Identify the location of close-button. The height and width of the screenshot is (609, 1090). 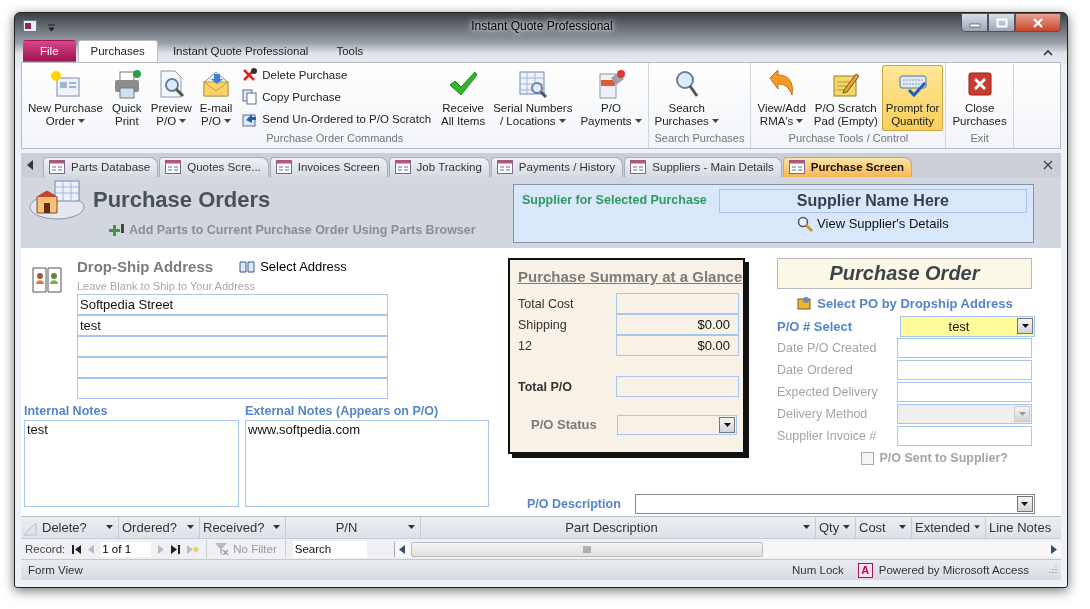
(1038, 22).